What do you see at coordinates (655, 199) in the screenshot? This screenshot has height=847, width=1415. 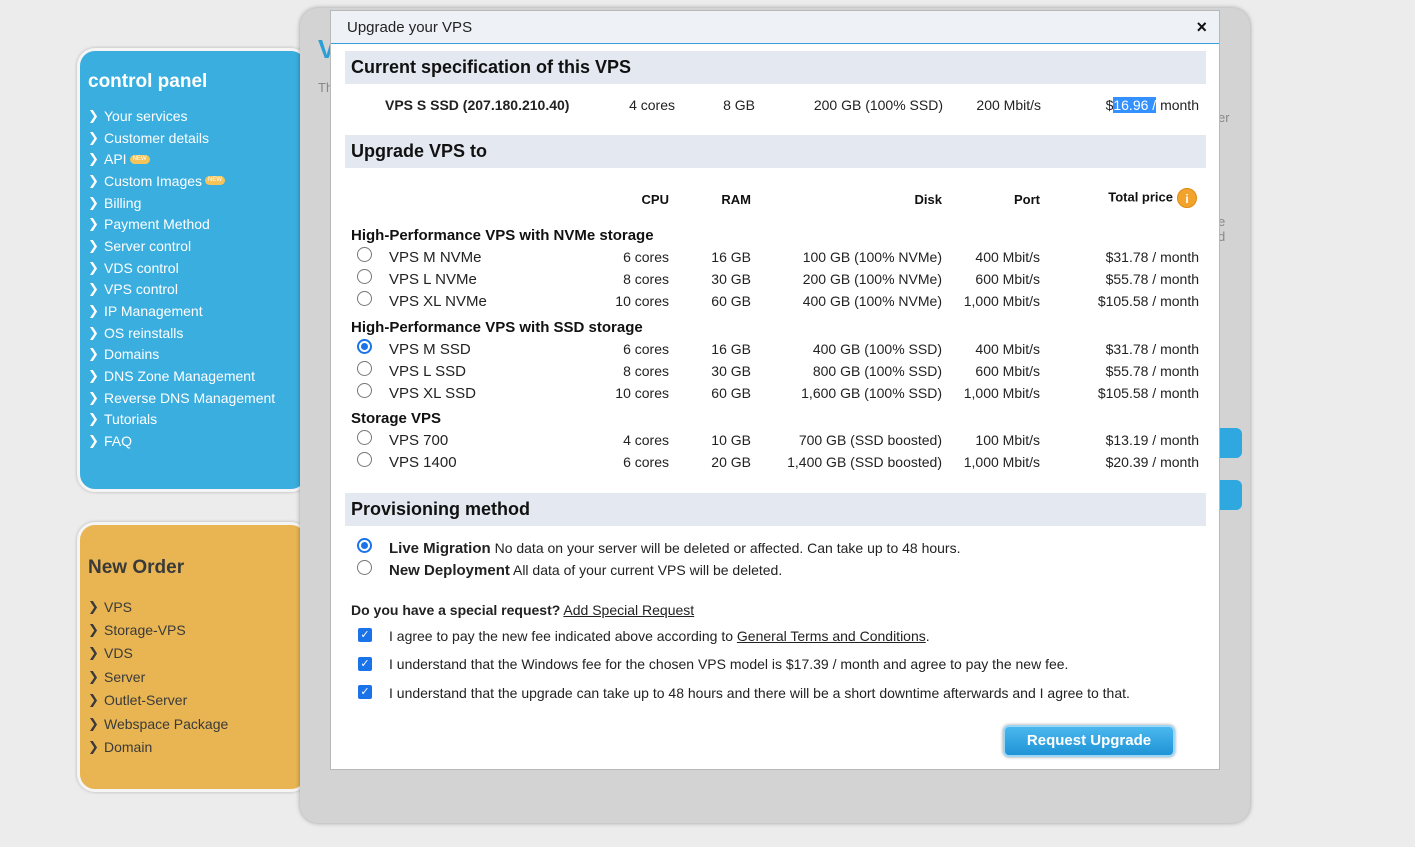 I see `col-header-cpu: CPU` at bounding box center [655, 199].